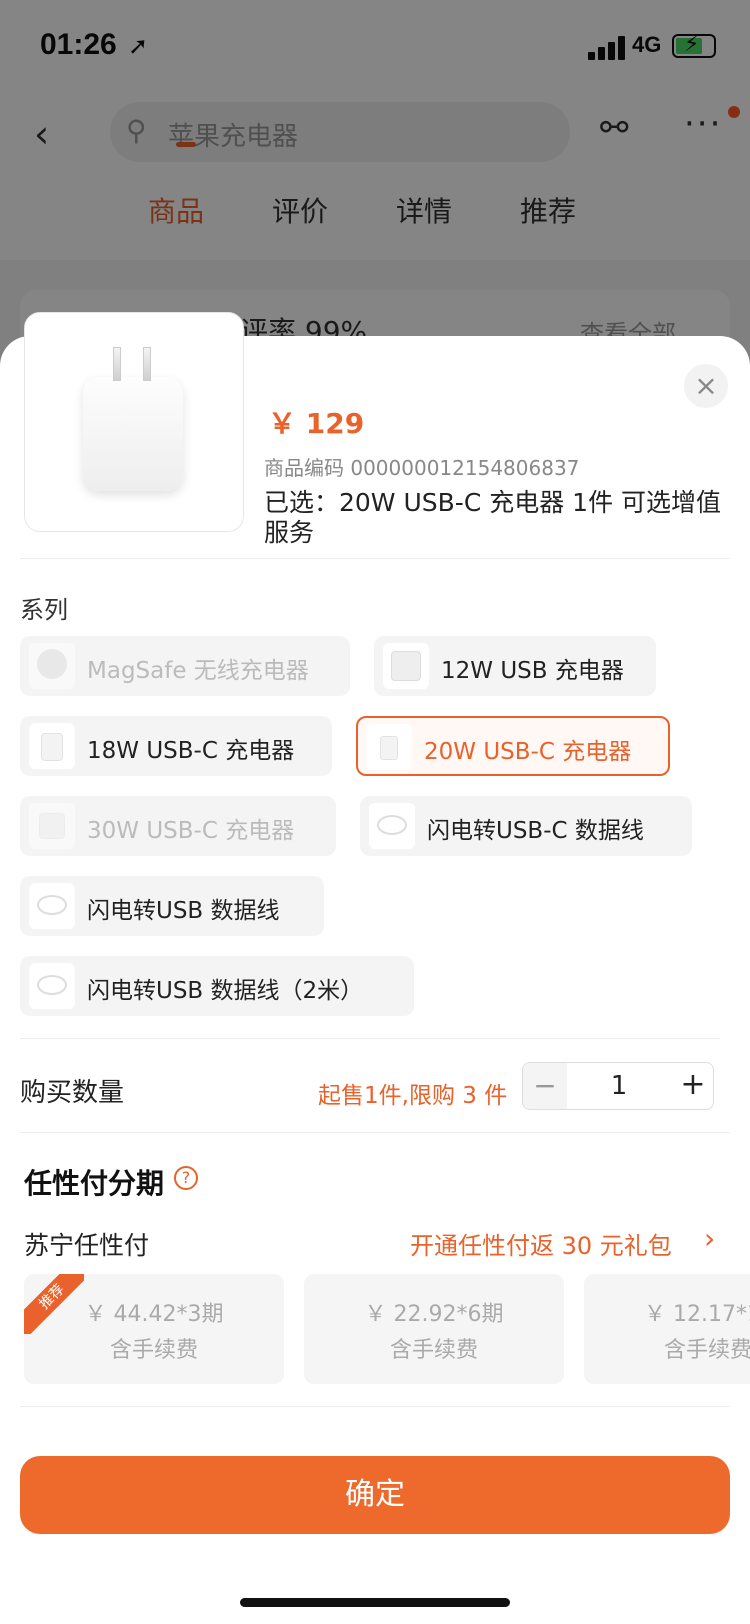 This screenshot has width=750, height=1624. I want to click on option-18w: 18W USB-C 充电器, so click(176, 746).